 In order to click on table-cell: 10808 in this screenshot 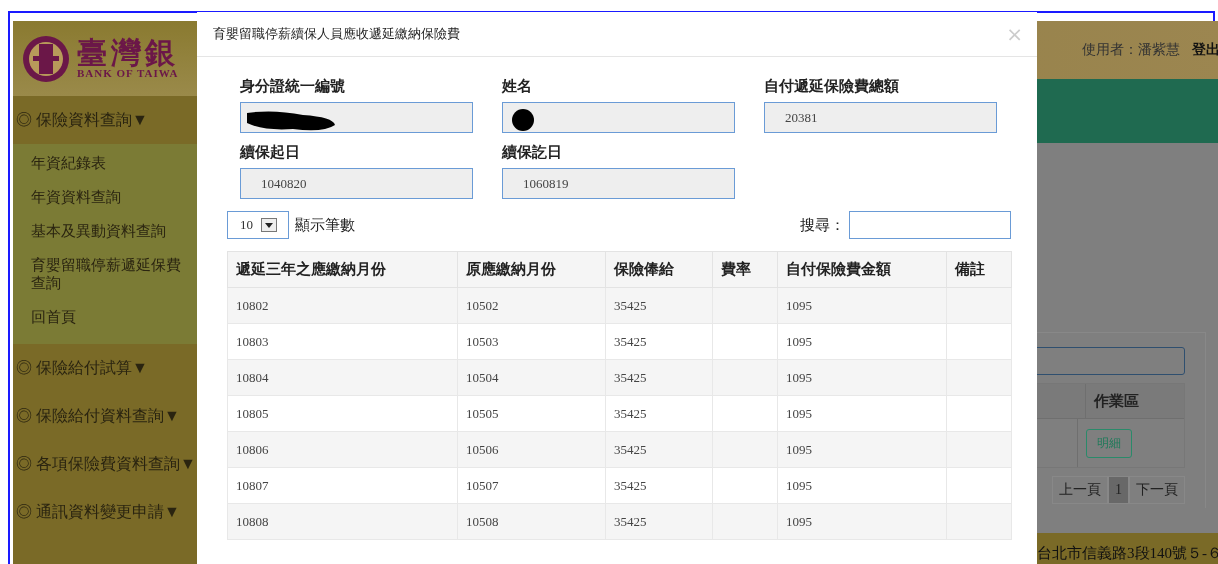, I will do `click(342, 521)`.